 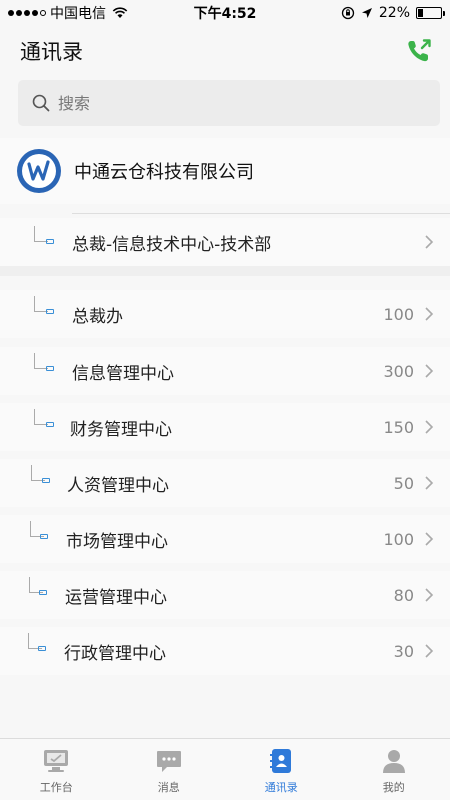 What do you see at coordinates (56, 787) in the screenshot?
I see `tab-label: 工作台` at bounding box center [56, 787].